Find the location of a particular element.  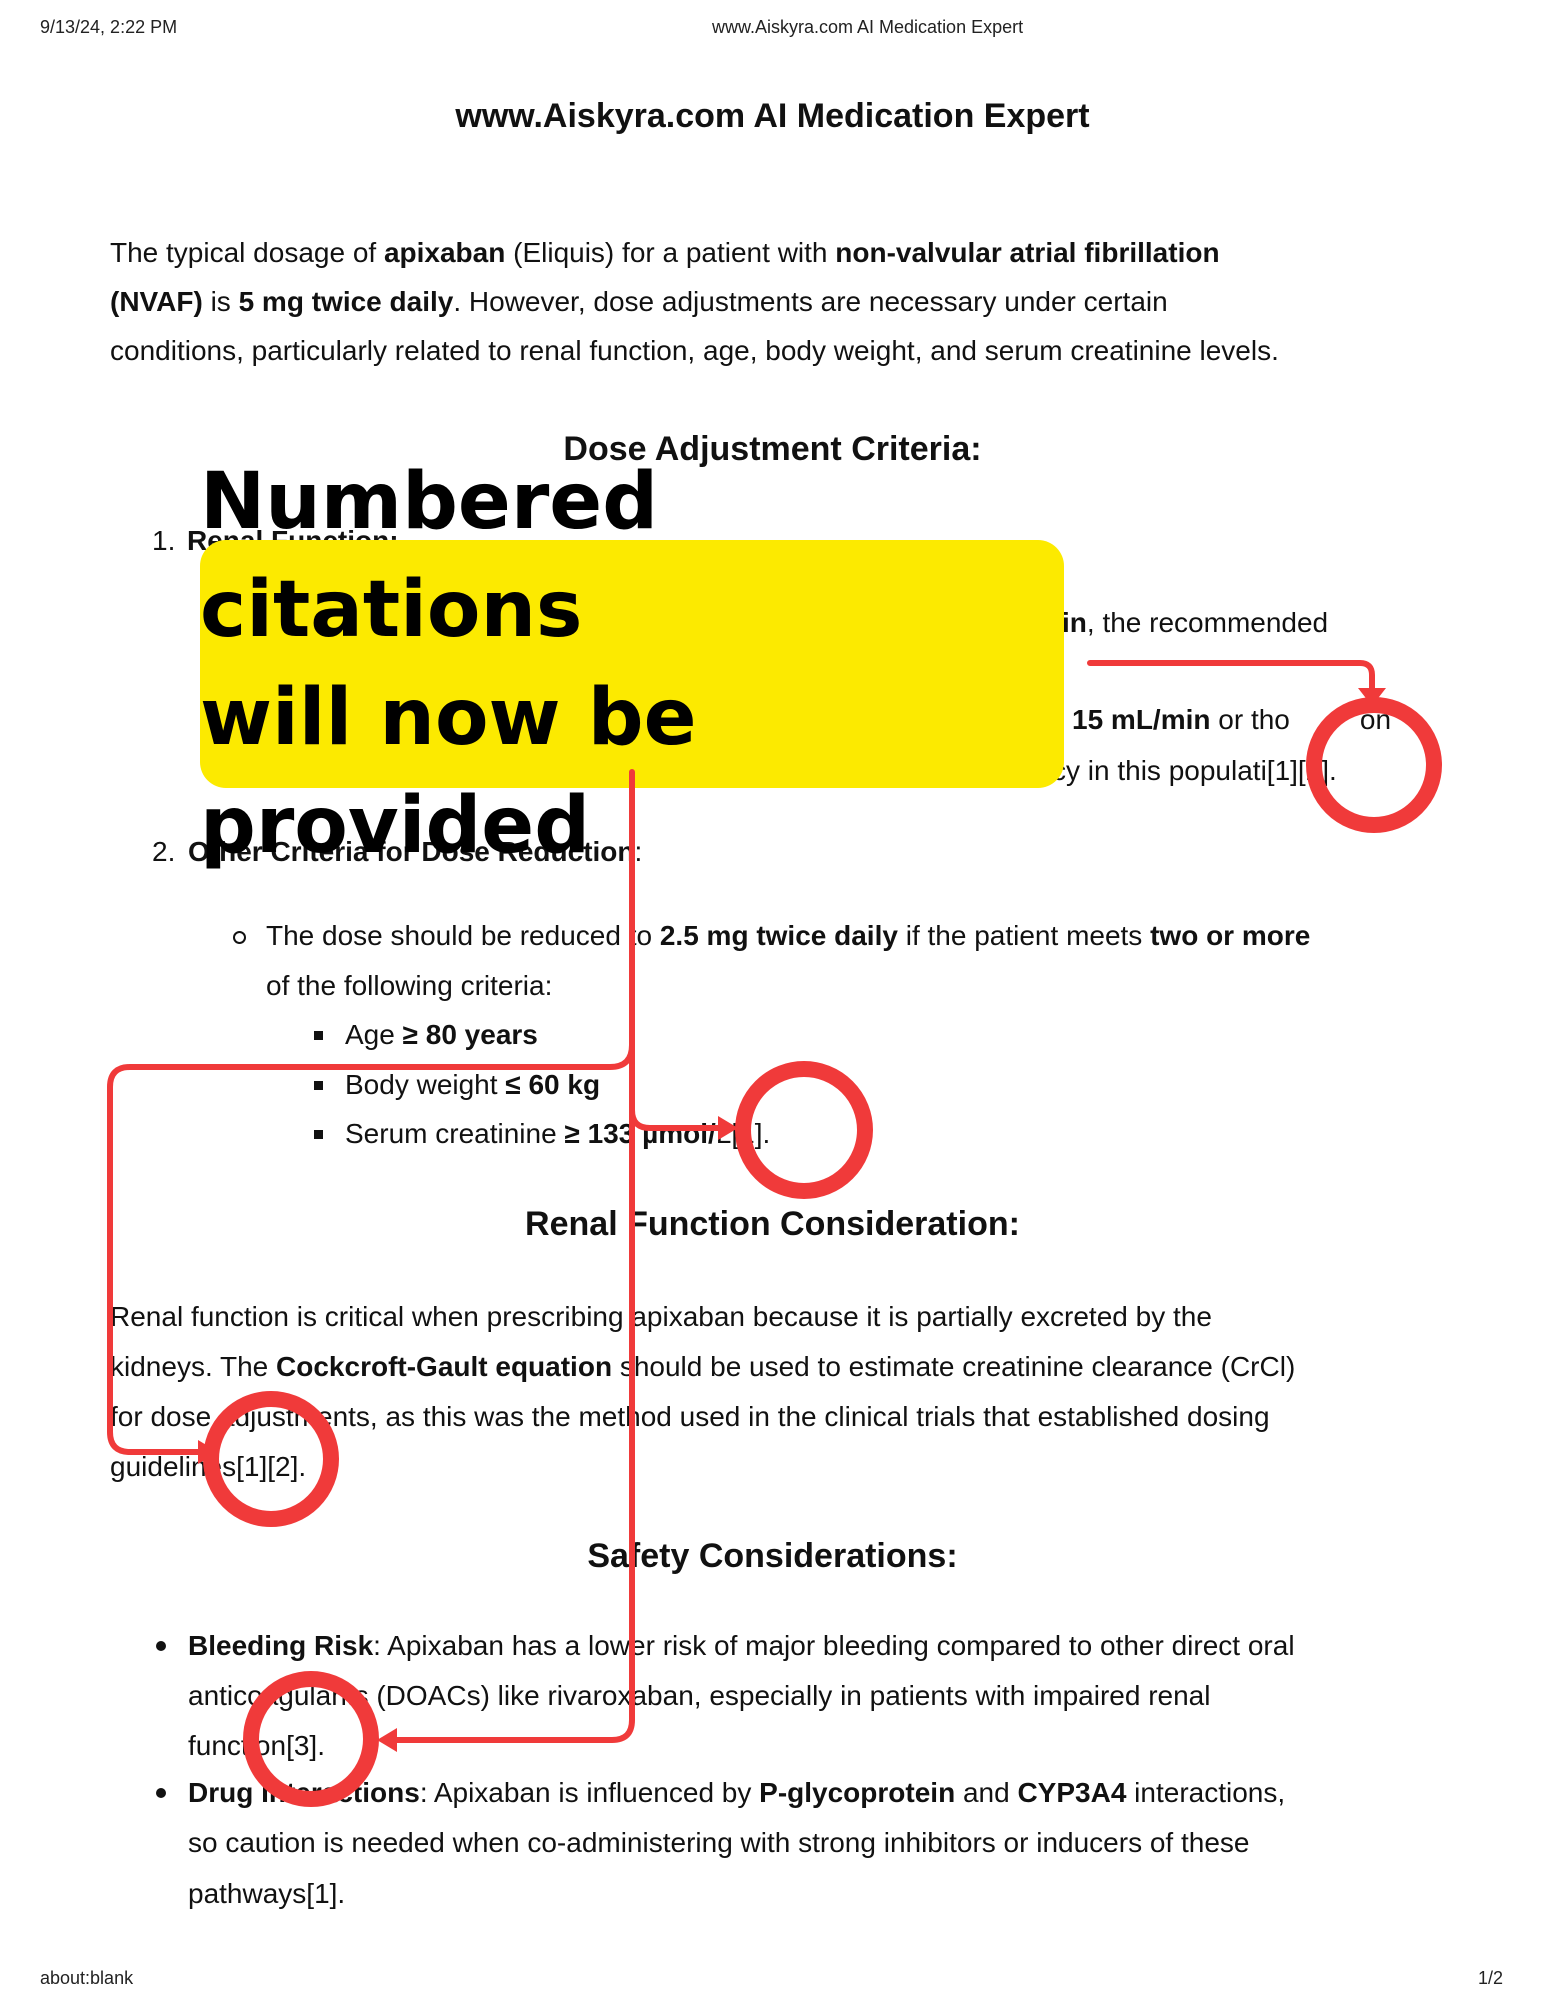

reduced-dose: 2.5 mg twice daily is located at coordinates (778, 935).